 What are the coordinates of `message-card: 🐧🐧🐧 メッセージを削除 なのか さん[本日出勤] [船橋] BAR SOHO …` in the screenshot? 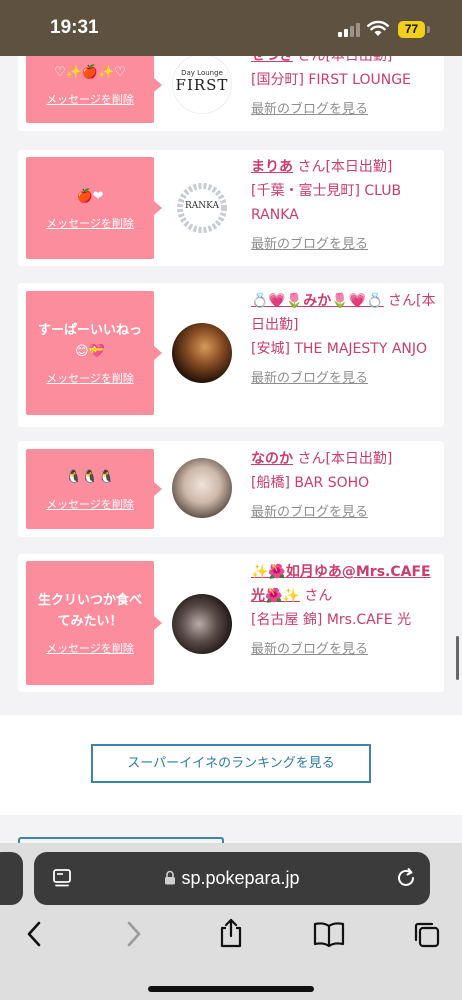 It's located at (231, 489).